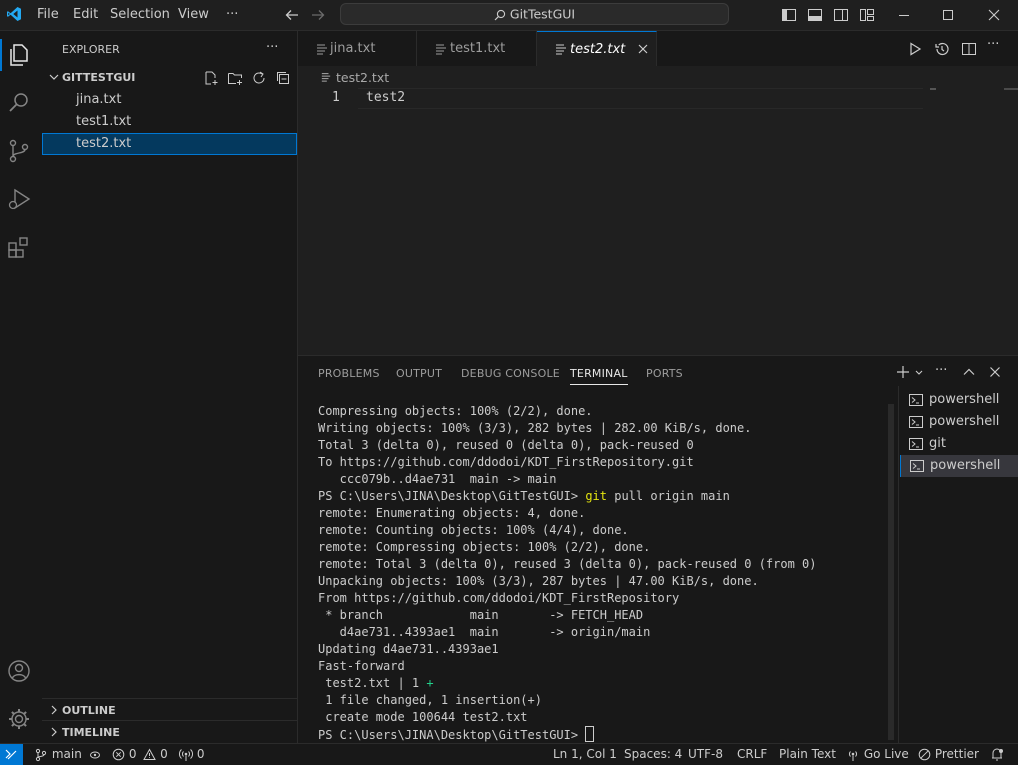 This screenshot has width=1018, height=765. Describe the element at coordinates (211, 78) in the screenshot. I see `new-file-icon` at that location.